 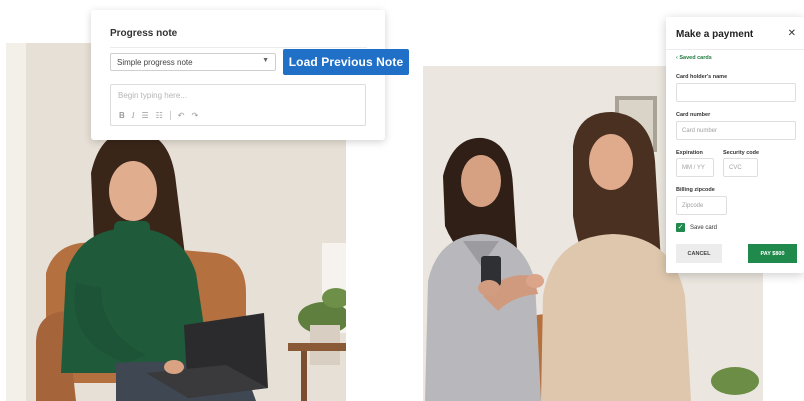 I want to click on card-holder-input, so click(x=736, y=92).